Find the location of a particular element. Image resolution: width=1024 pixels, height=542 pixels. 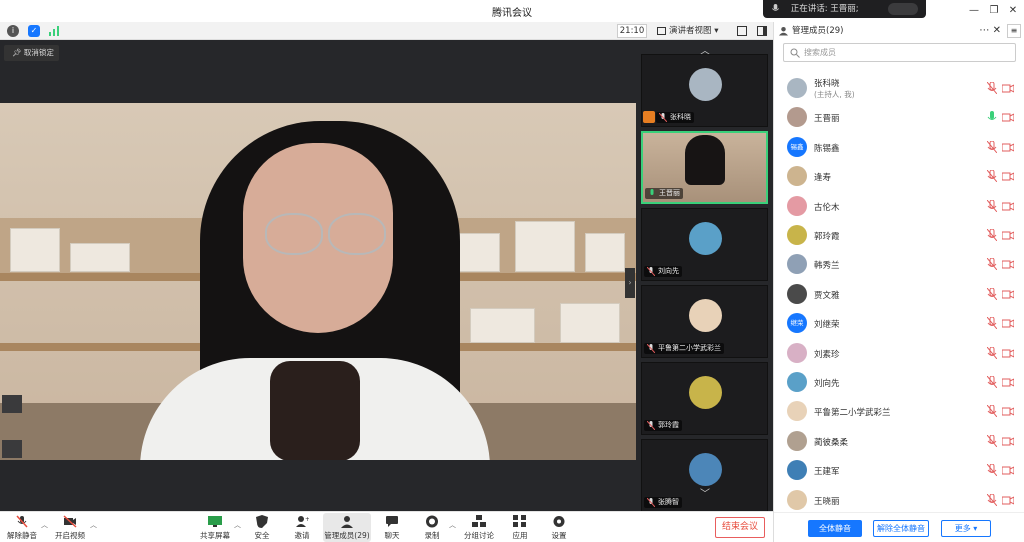

member-row: 贾文雅 is located at coordinates (899, 294).